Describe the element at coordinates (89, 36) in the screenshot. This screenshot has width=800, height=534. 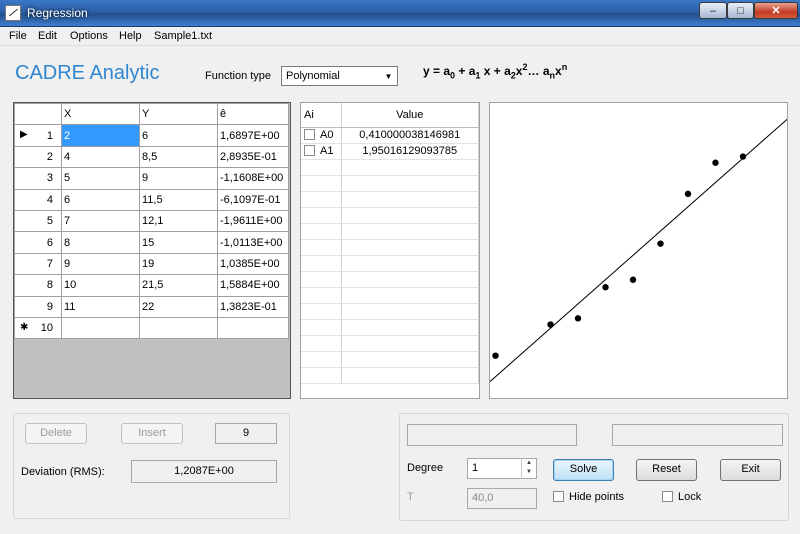
I see `menu-options: Options` at that location.